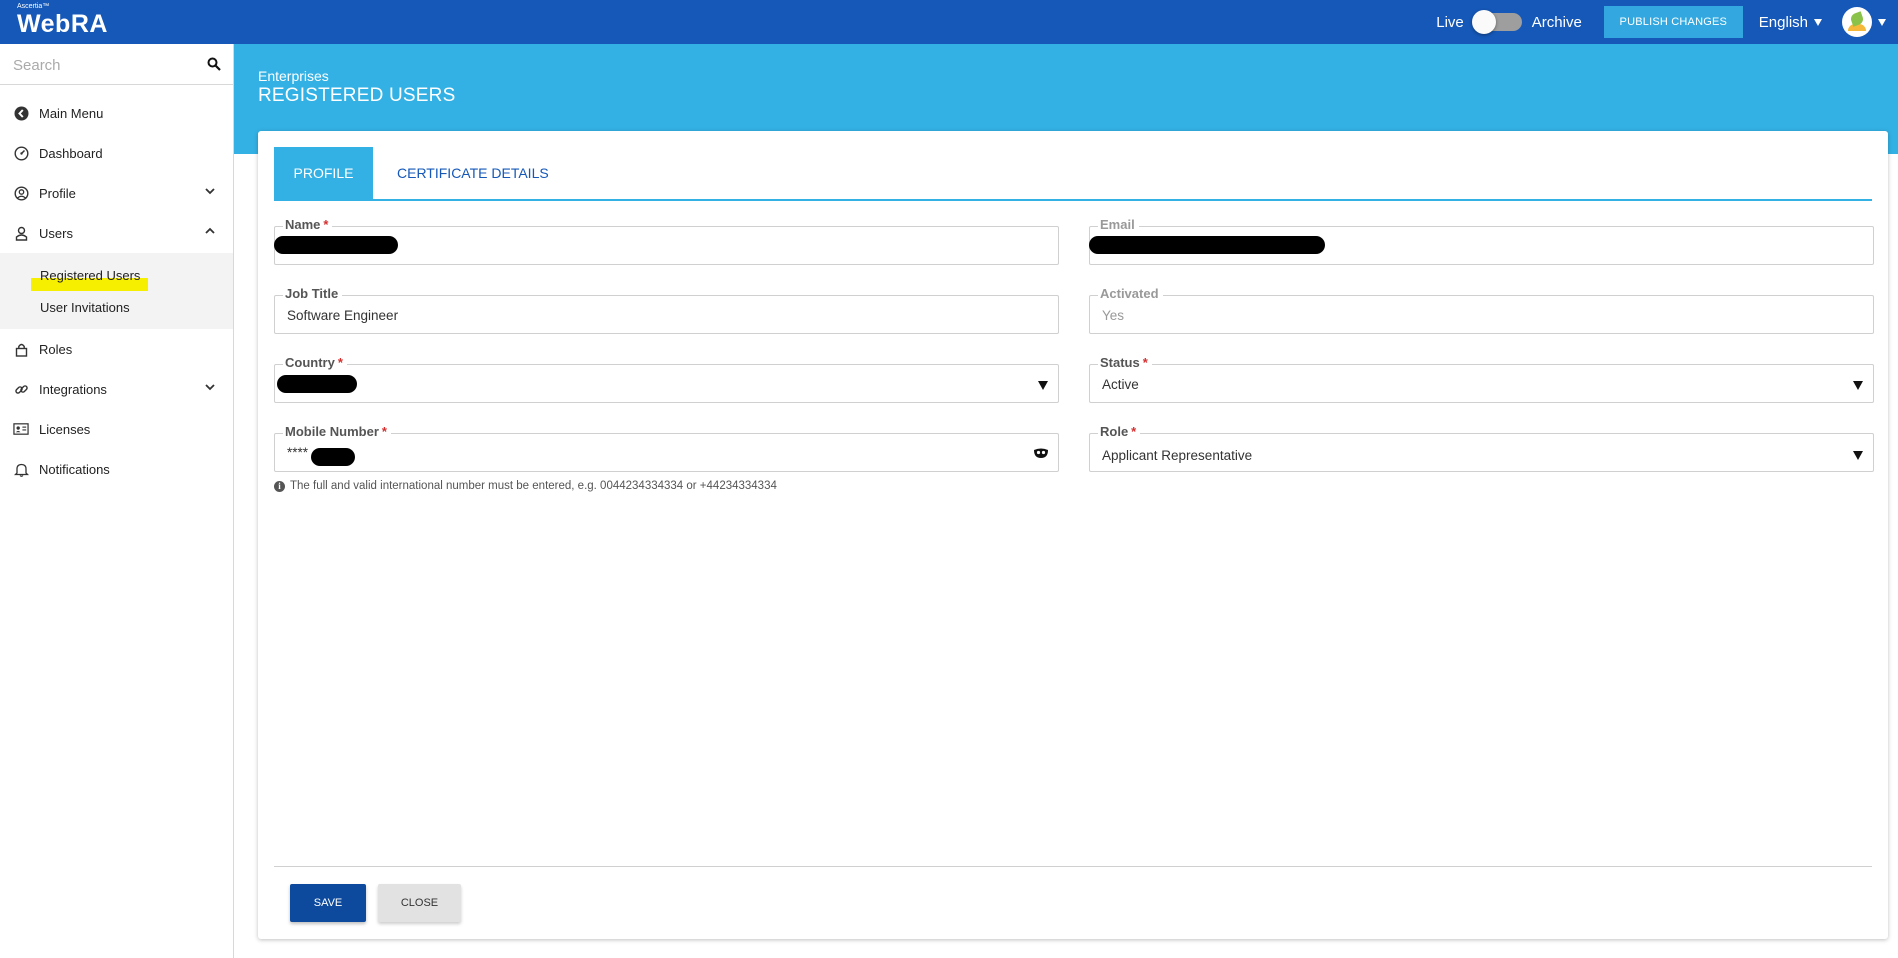 This screenshot has height=958, width=1898. What do you see at coordinates (666, 241) in the screenshot?
I see `name-field: Name *` at bounding box center [666, 241].